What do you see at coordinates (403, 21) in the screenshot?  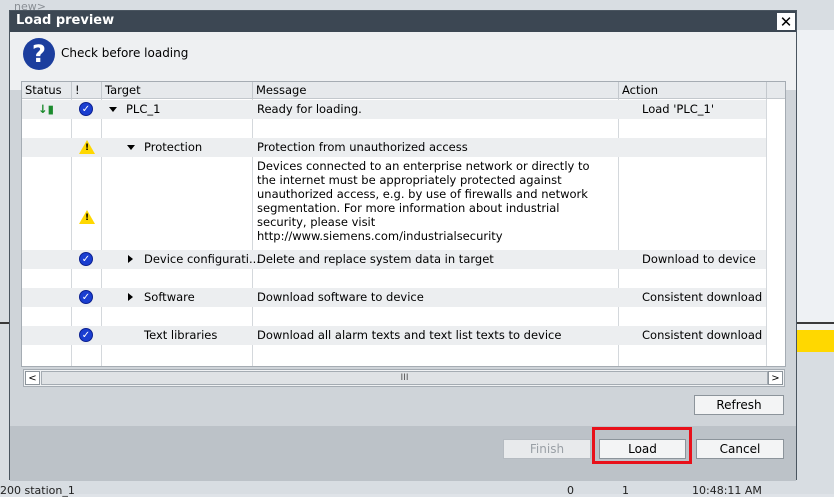 I see `dialog-titlebar: Load preview` at bounding box center [403, 21].